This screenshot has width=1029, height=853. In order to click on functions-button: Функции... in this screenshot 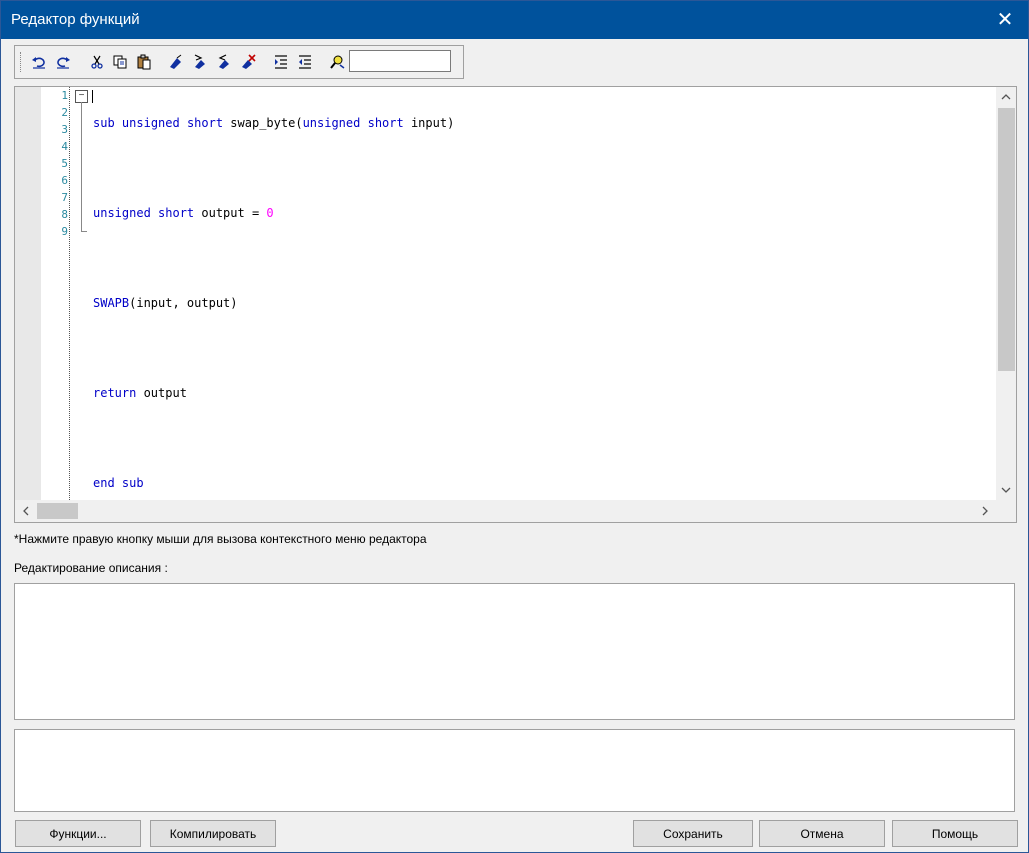, I will do `click(78, 833)`.